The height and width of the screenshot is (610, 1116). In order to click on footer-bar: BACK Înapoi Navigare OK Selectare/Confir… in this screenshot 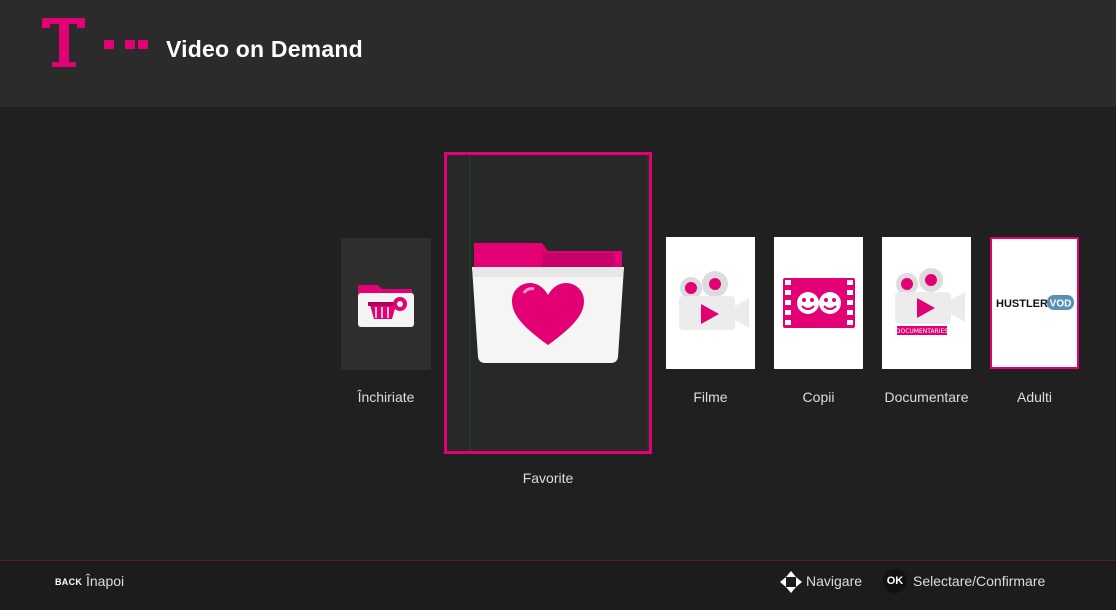, I will do `click(558, 585)`.